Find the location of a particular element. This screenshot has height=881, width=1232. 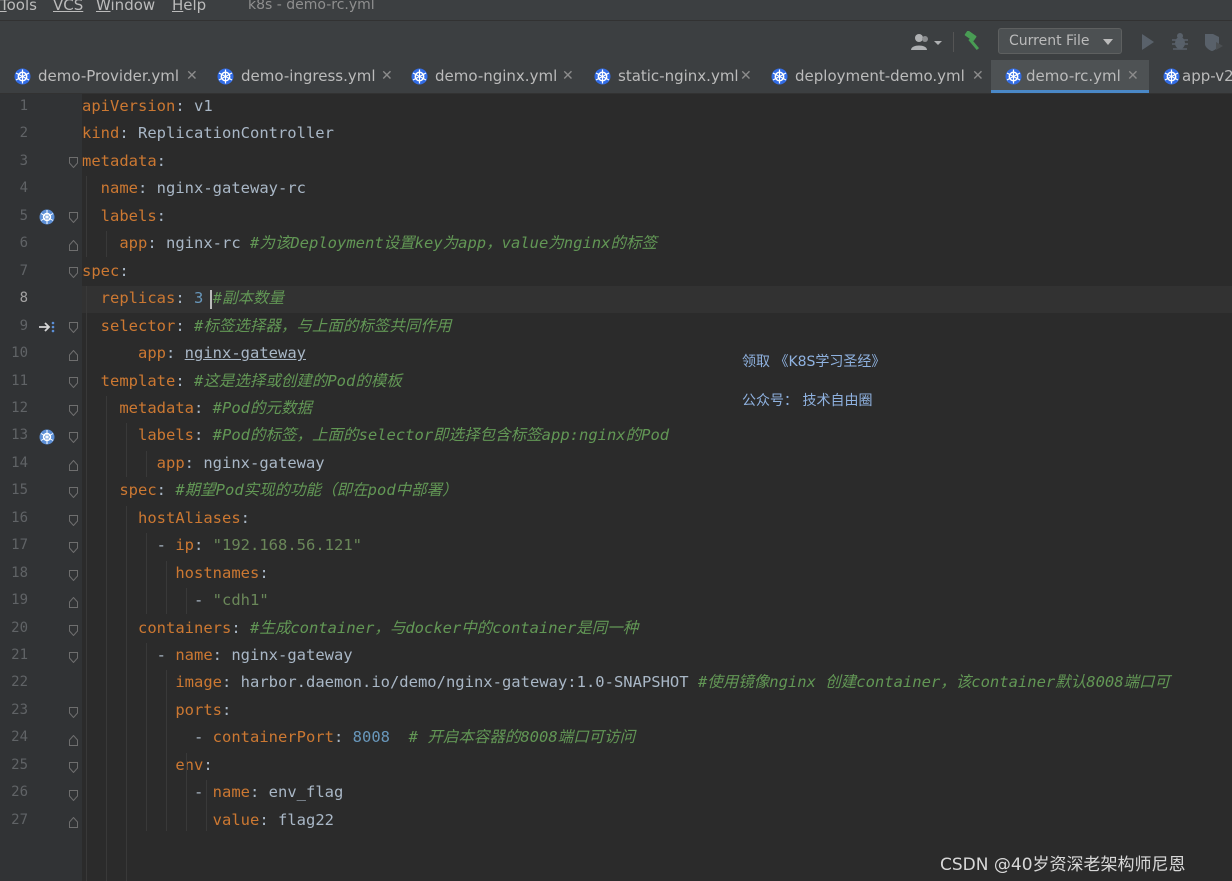

line-number: 6 is located at coordinates (14, 243).